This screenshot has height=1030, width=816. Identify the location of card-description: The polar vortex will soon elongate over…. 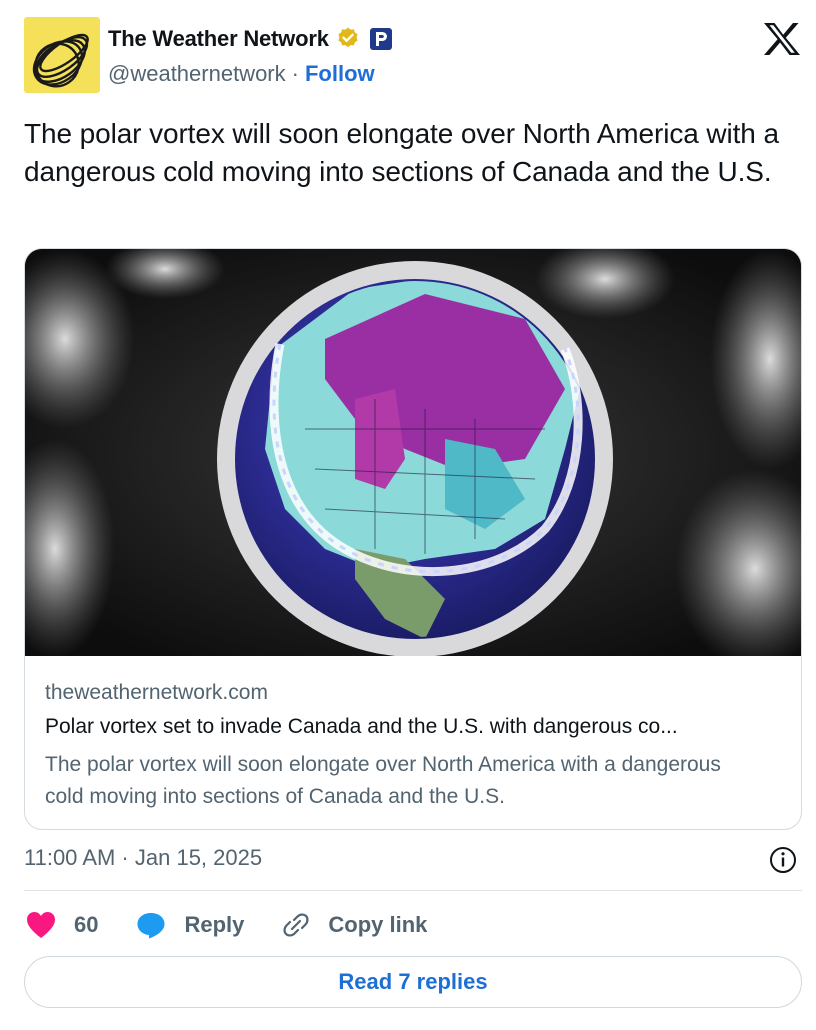
(405, 781).